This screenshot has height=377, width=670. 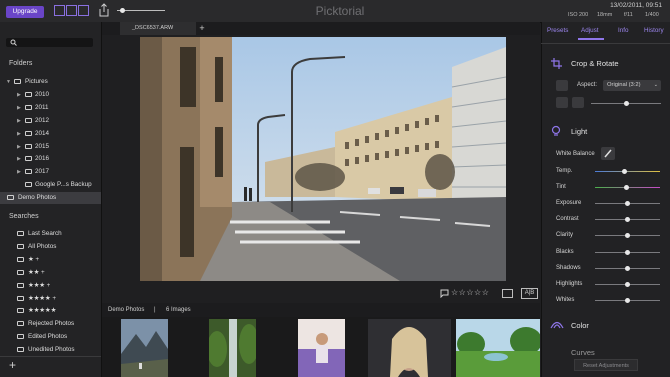 I want to click on star-rating: ☆☆☆☆☆, so click(x=470, y=292).